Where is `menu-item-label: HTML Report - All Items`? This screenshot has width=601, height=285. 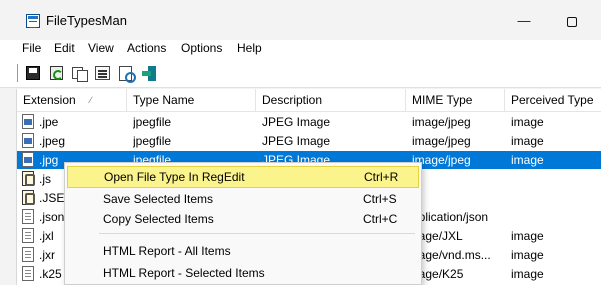
menu-item-label: HTML Report - All Items is located at coordinates (167, 251).